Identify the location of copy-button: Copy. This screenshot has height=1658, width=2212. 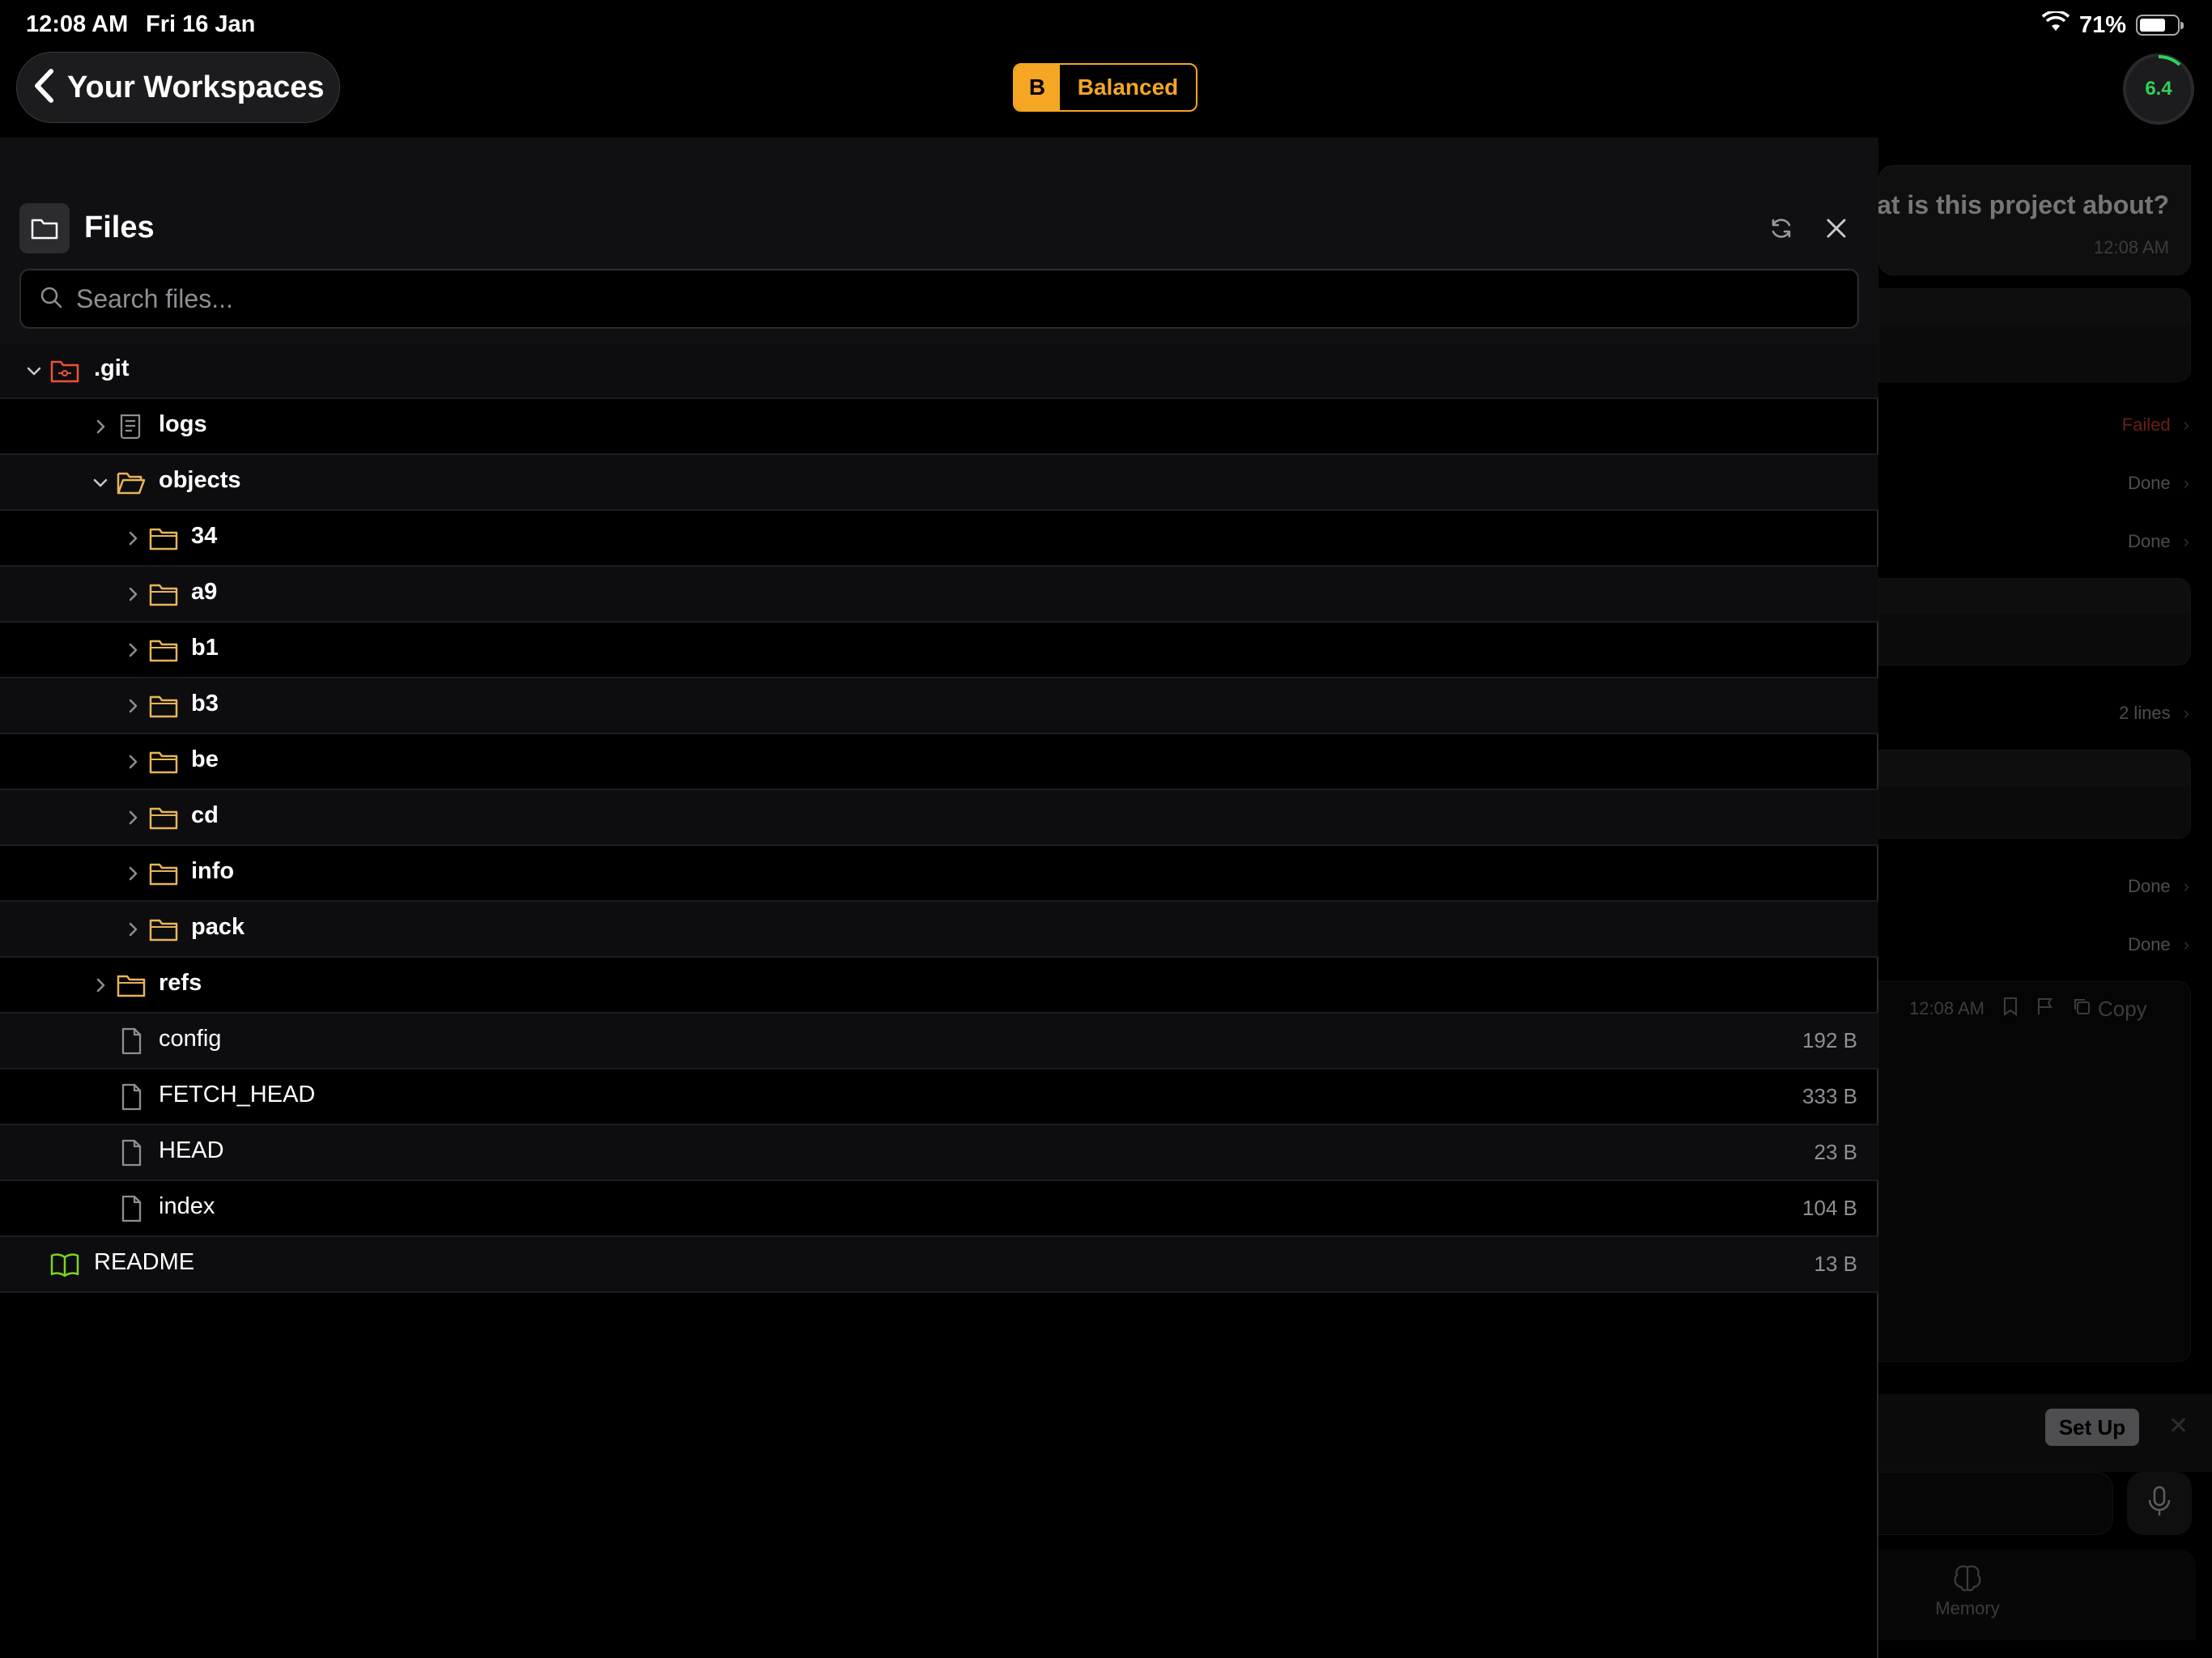
(2110, 1009).